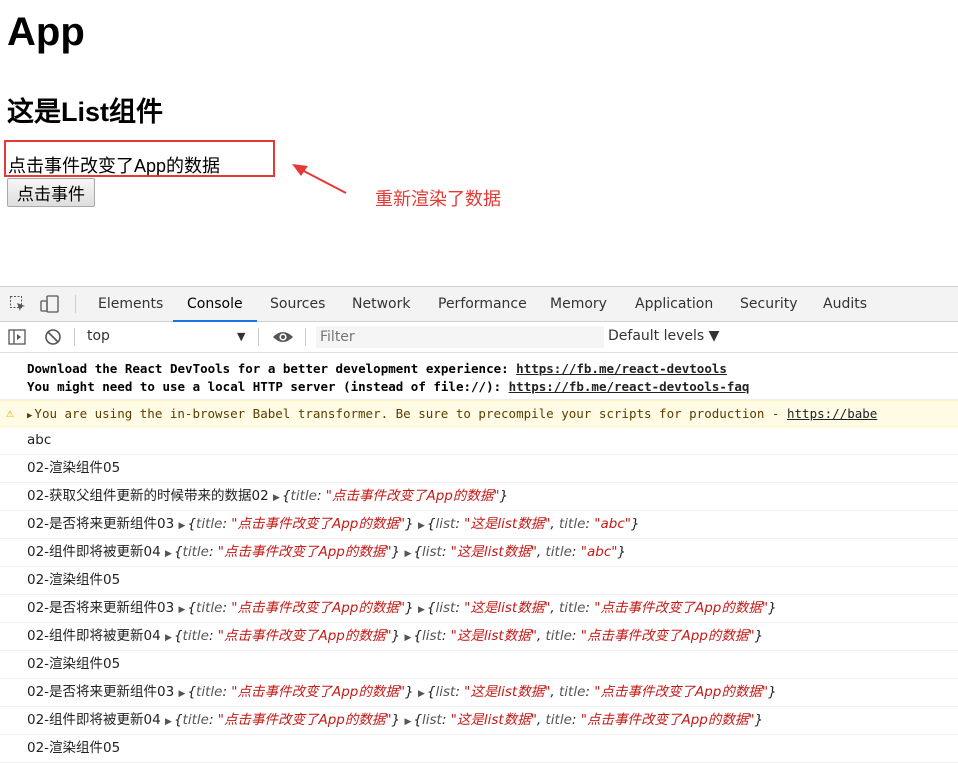 The image size is (958, 763). I want to click on context-select: top, so click(98, 336).